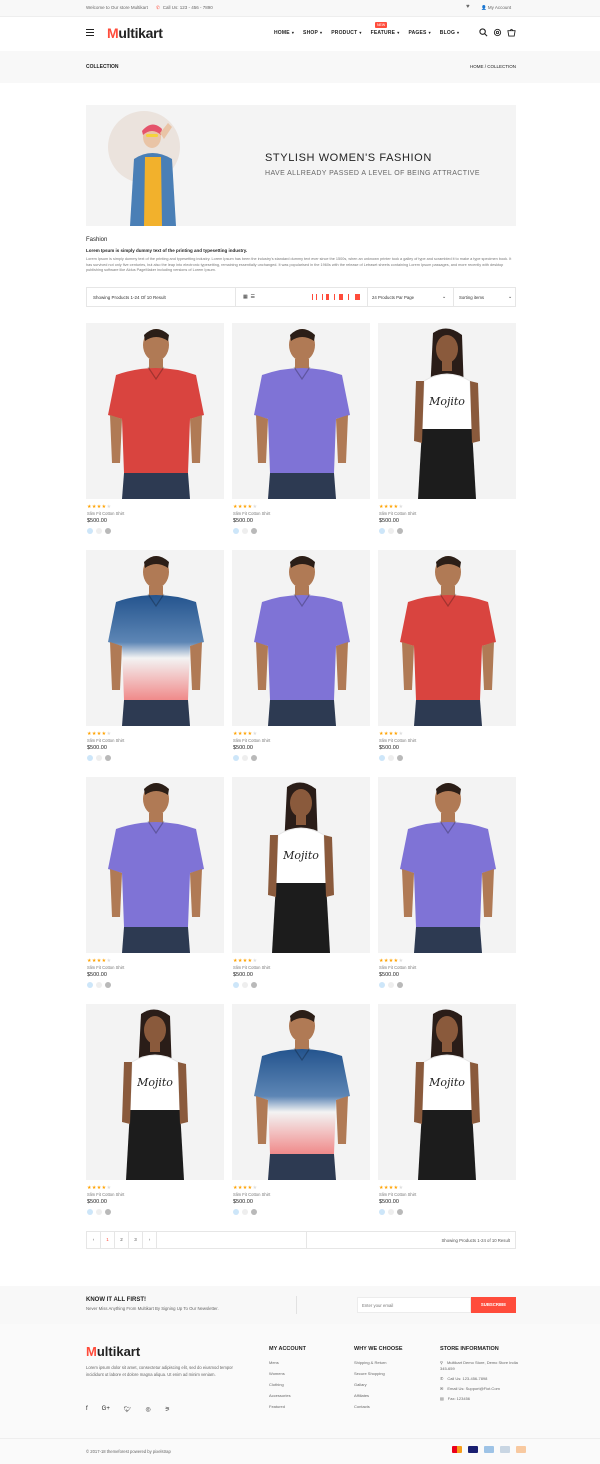 Image resolution: width=600 pixels, height=1464 pixels. What do you see at coordinates (378, 1395) in the screenshot?
I see `footer-link-affiliates: Affiliates` at bounding box center [378, 1395].